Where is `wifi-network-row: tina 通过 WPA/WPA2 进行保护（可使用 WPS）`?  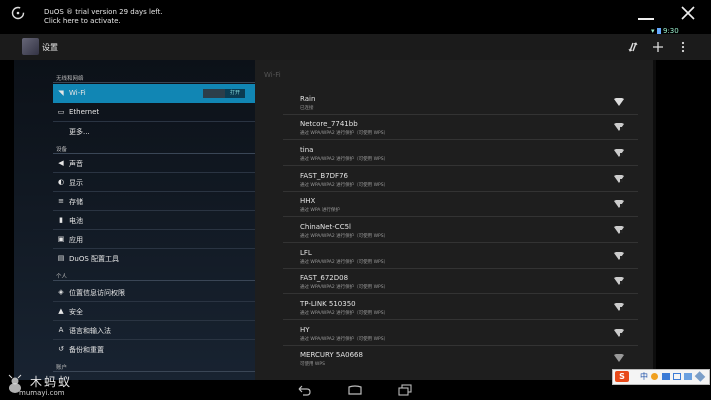
wifi-network-row: tina 通过 WPA/WPA2 进行保护（可使用 WPS） is located at coordinates (460, 153).